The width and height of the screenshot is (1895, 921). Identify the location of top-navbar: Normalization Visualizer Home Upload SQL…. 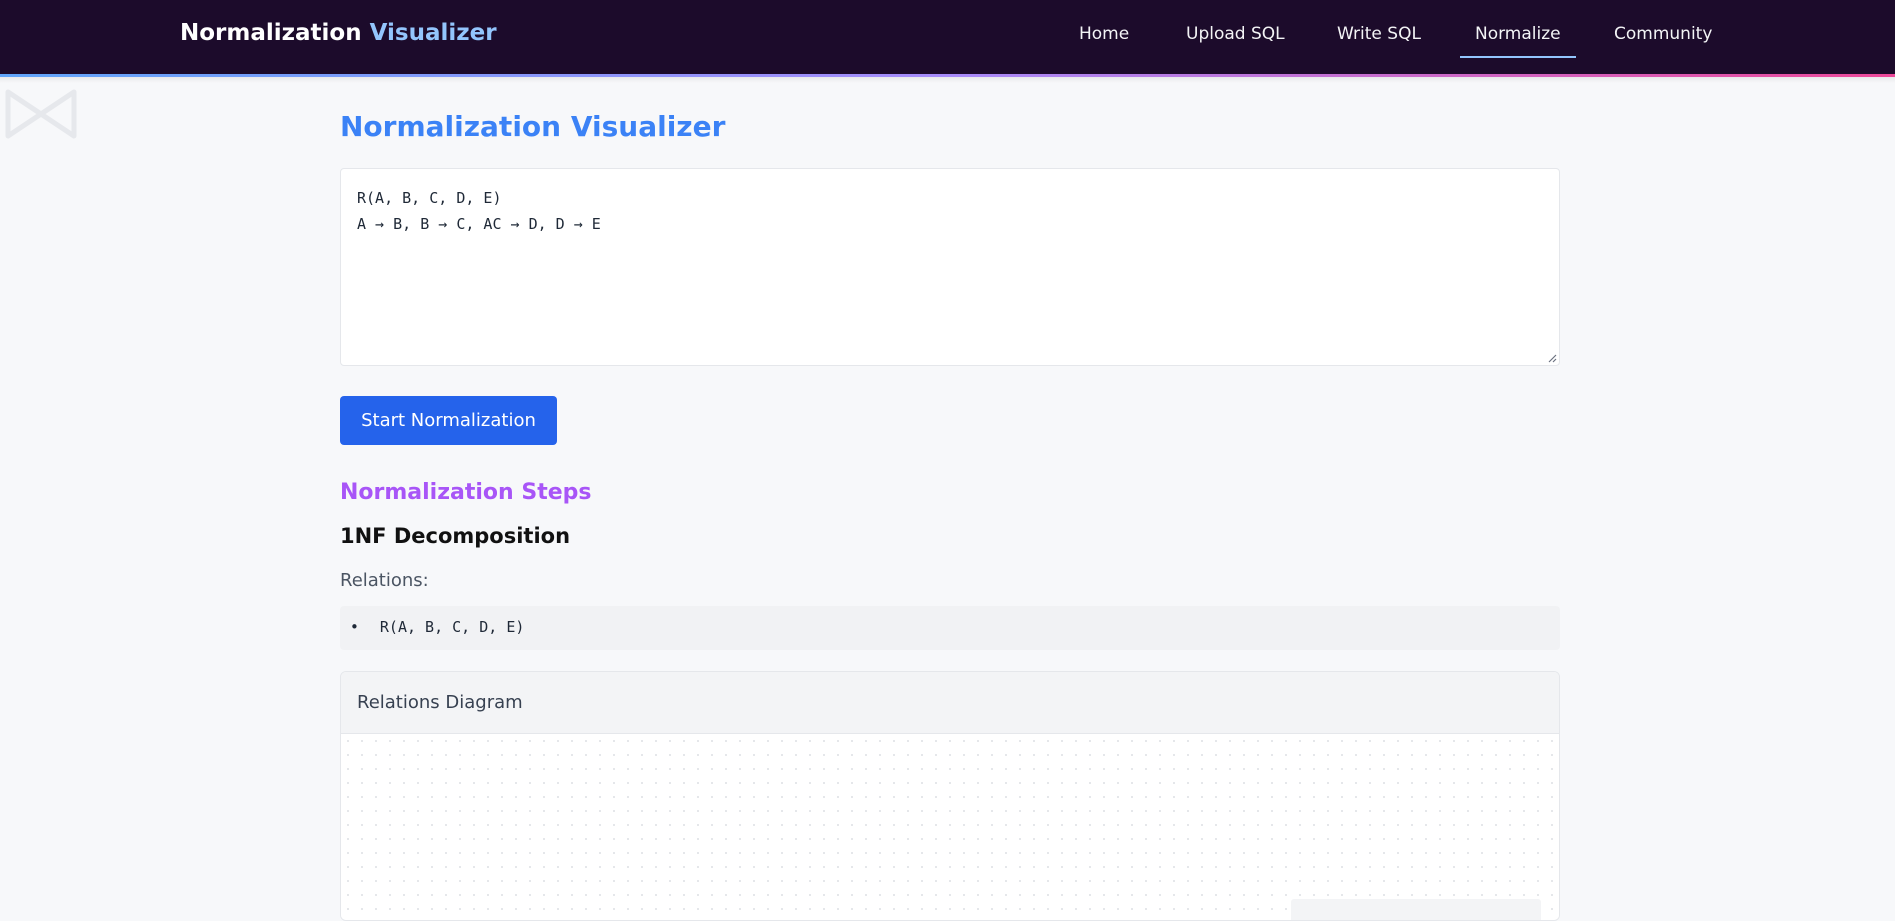
(947, 37).